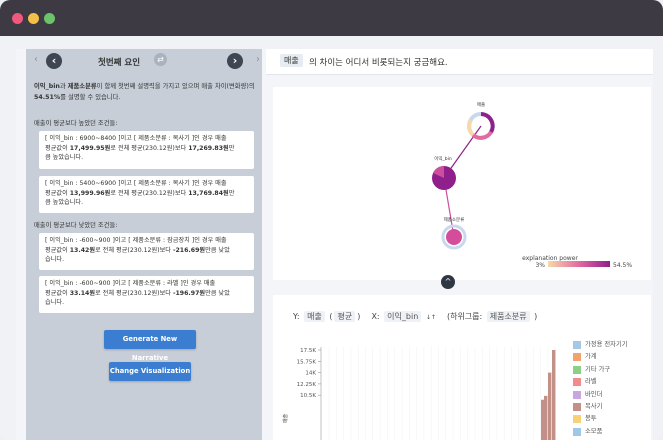 This screenshot has width=663, height=440. Describe the element at coordinates (90, 148) in the screenshot. I see `card-value: 17,499.95원` at that location.